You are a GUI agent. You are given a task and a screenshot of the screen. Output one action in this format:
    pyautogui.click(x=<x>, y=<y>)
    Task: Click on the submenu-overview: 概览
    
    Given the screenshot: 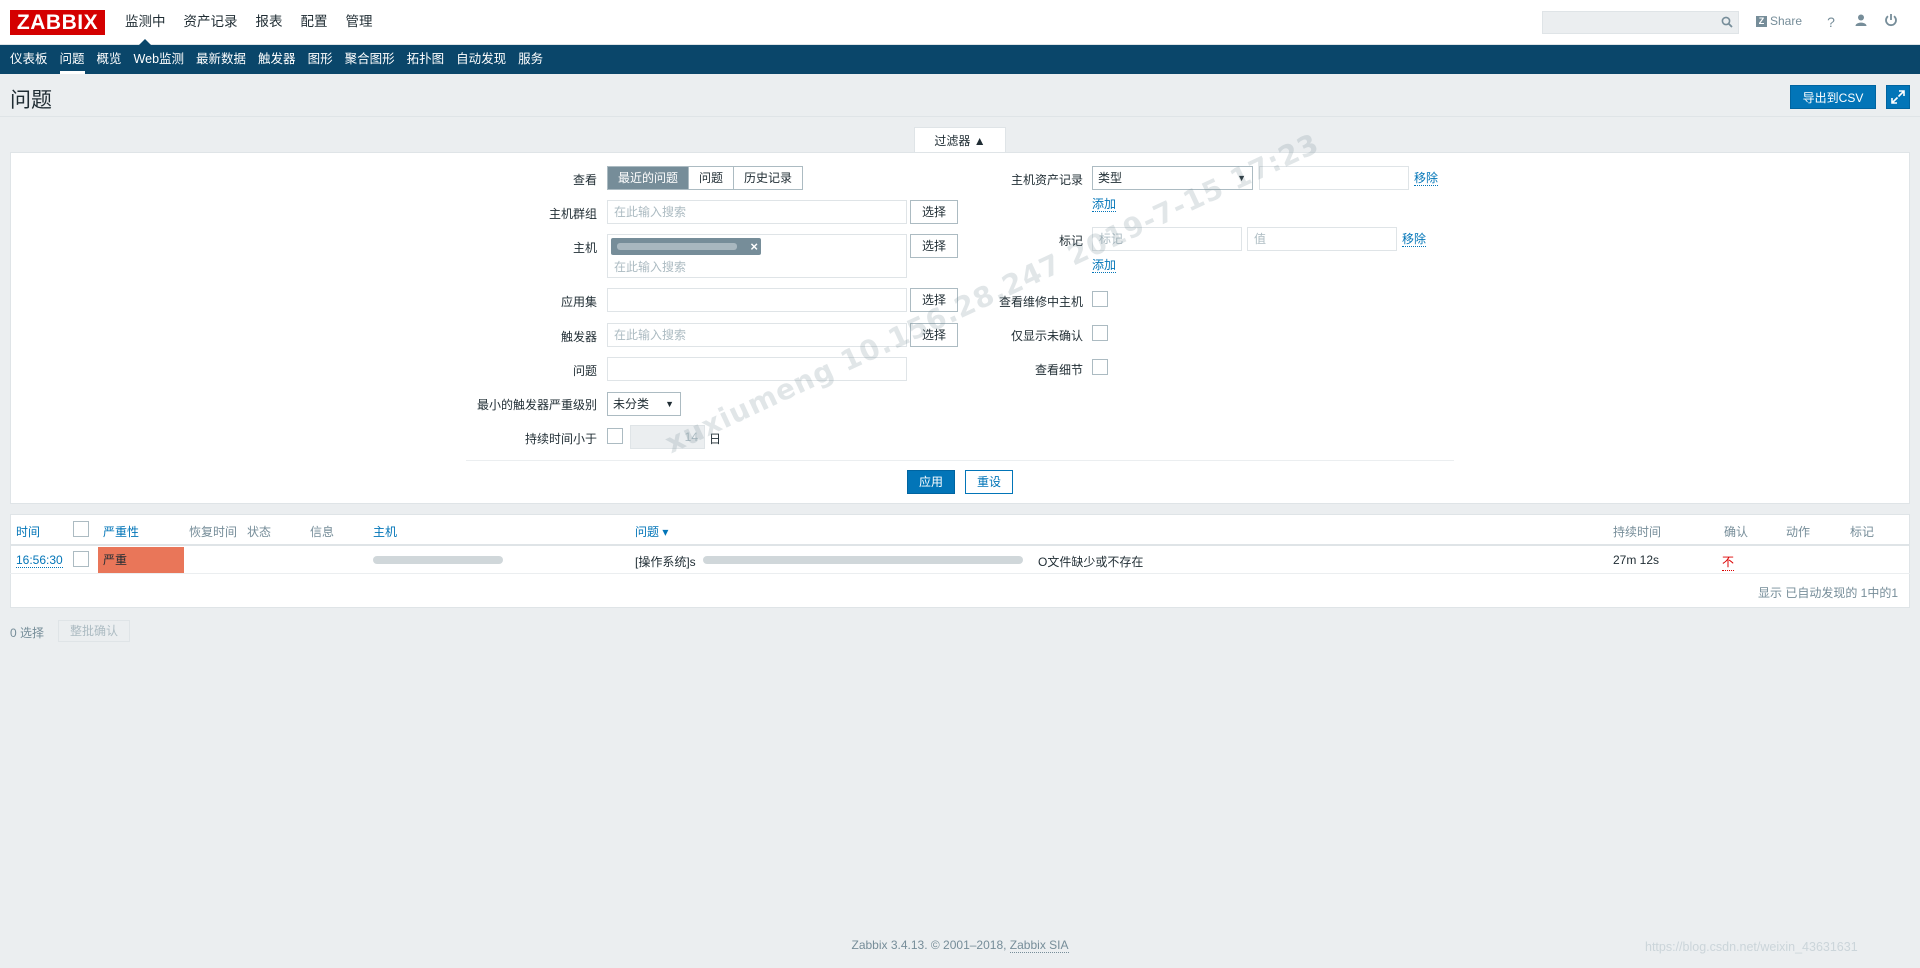 What is the action you would take?
    pyautogui.click(x=109, y=59)
    